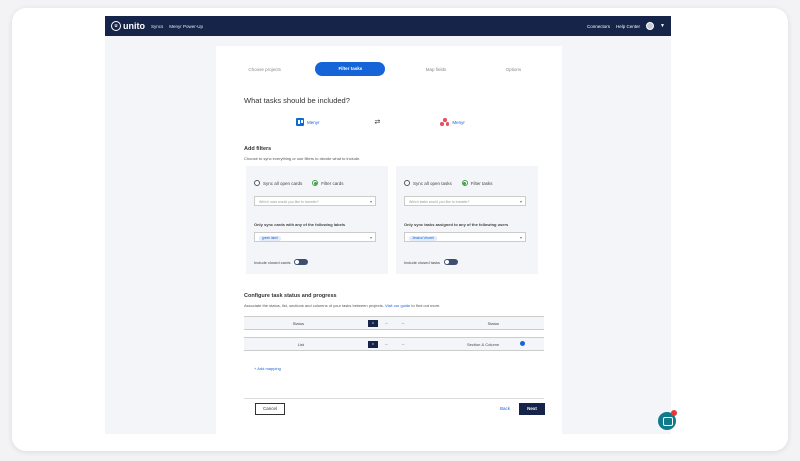 Image resolution: width=800 pixels, height=461 pixels. Describe the element at coordinates (290, 296) in the screenshot. I see `status-heading: Configure task status and progress` at that location.